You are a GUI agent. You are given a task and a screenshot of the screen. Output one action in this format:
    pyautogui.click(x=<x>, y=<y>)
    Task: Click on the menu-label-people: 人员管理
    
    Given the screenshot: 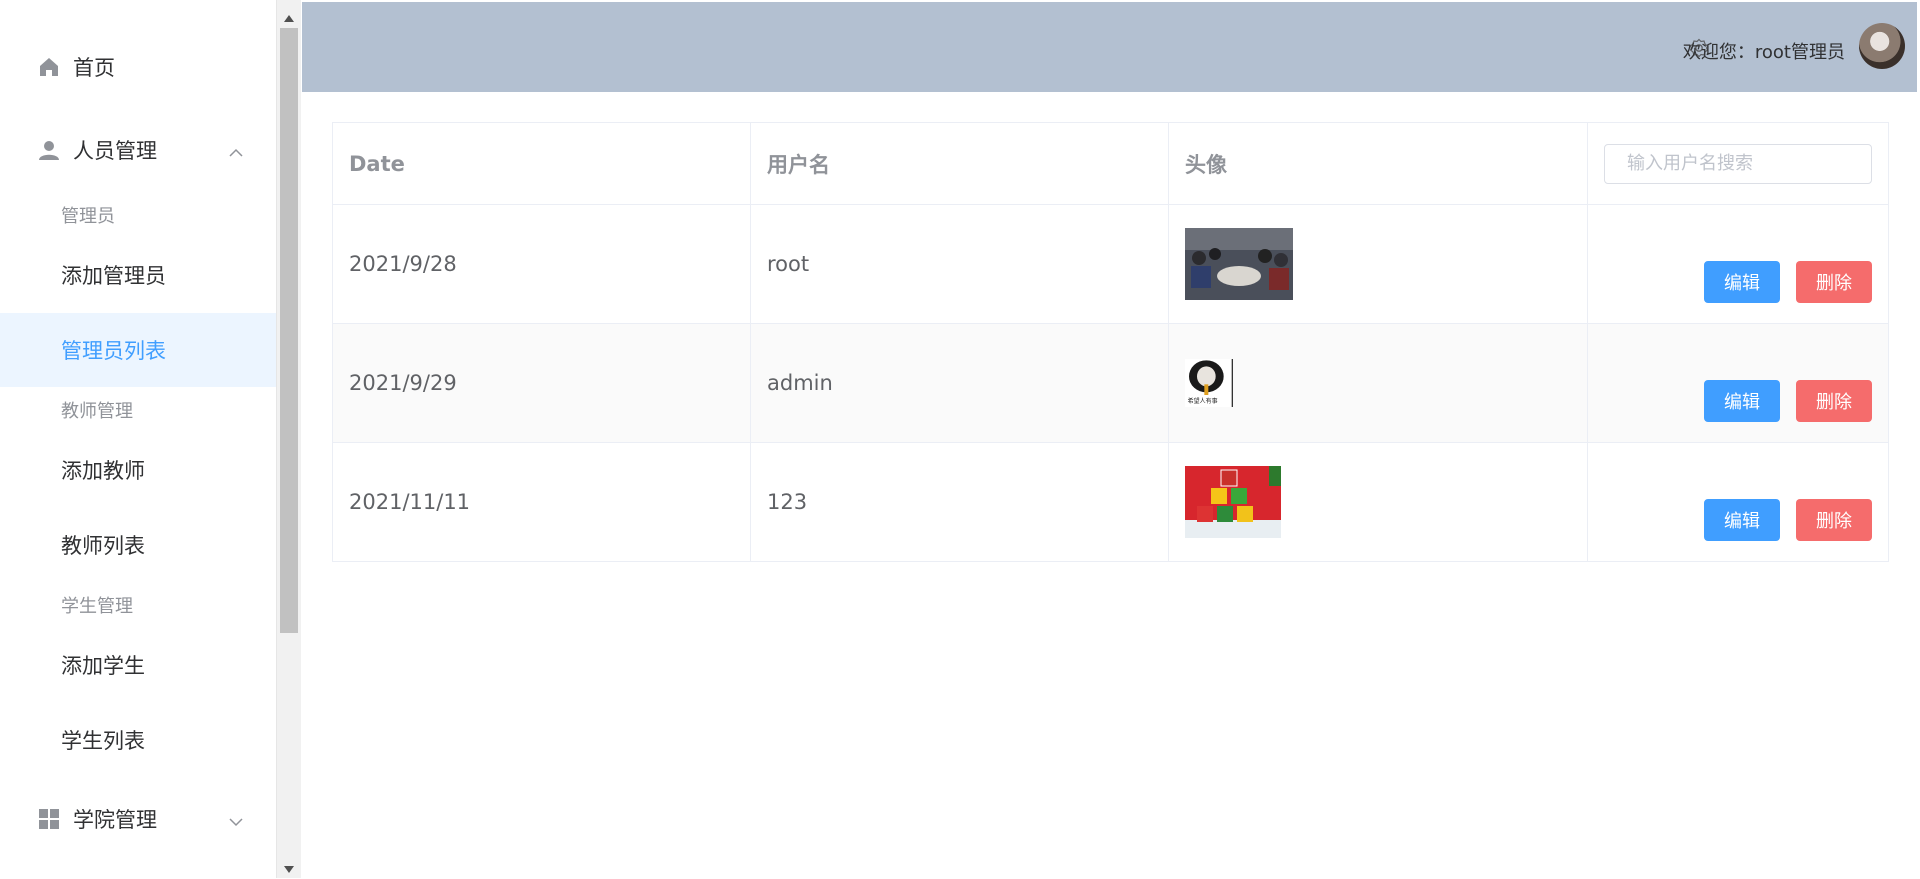 What is the action you would take?
    pyautogui.click(x=115, y=151)
    